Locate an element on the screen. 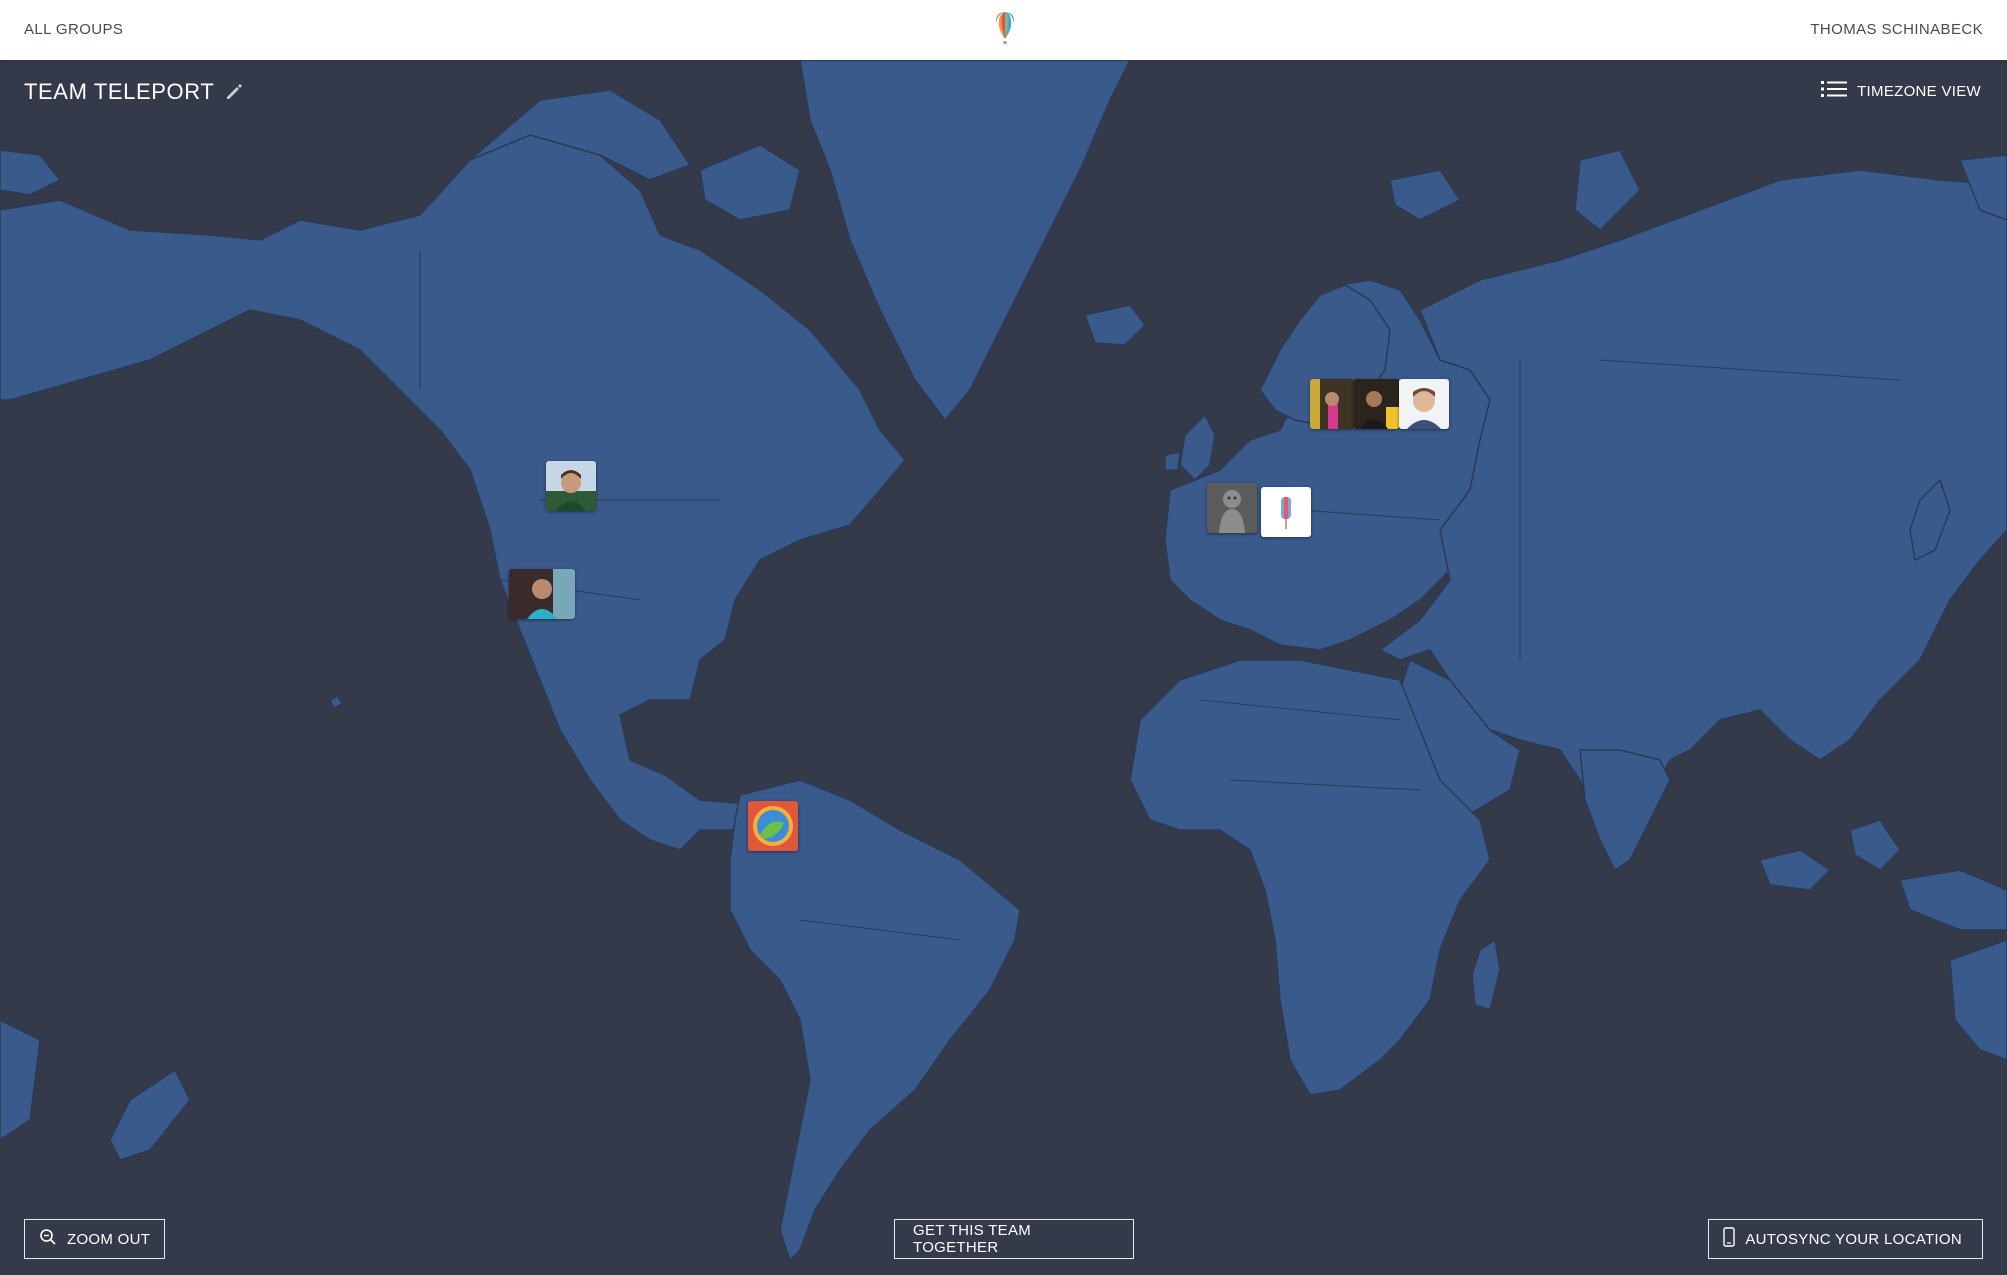 The image size is (2007, 1275). phone-icon is located at coordinates (1729, 1239).